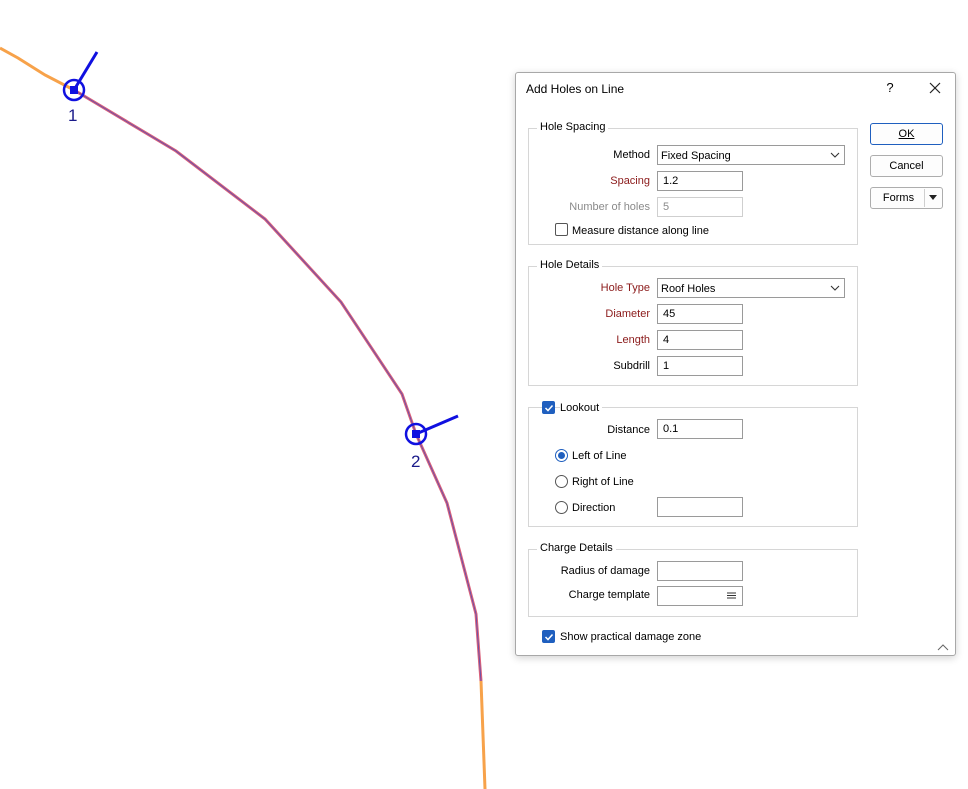  Describe the element at coordinates (633, 340) in the screenshot. I see `length-label: Length` at that location.